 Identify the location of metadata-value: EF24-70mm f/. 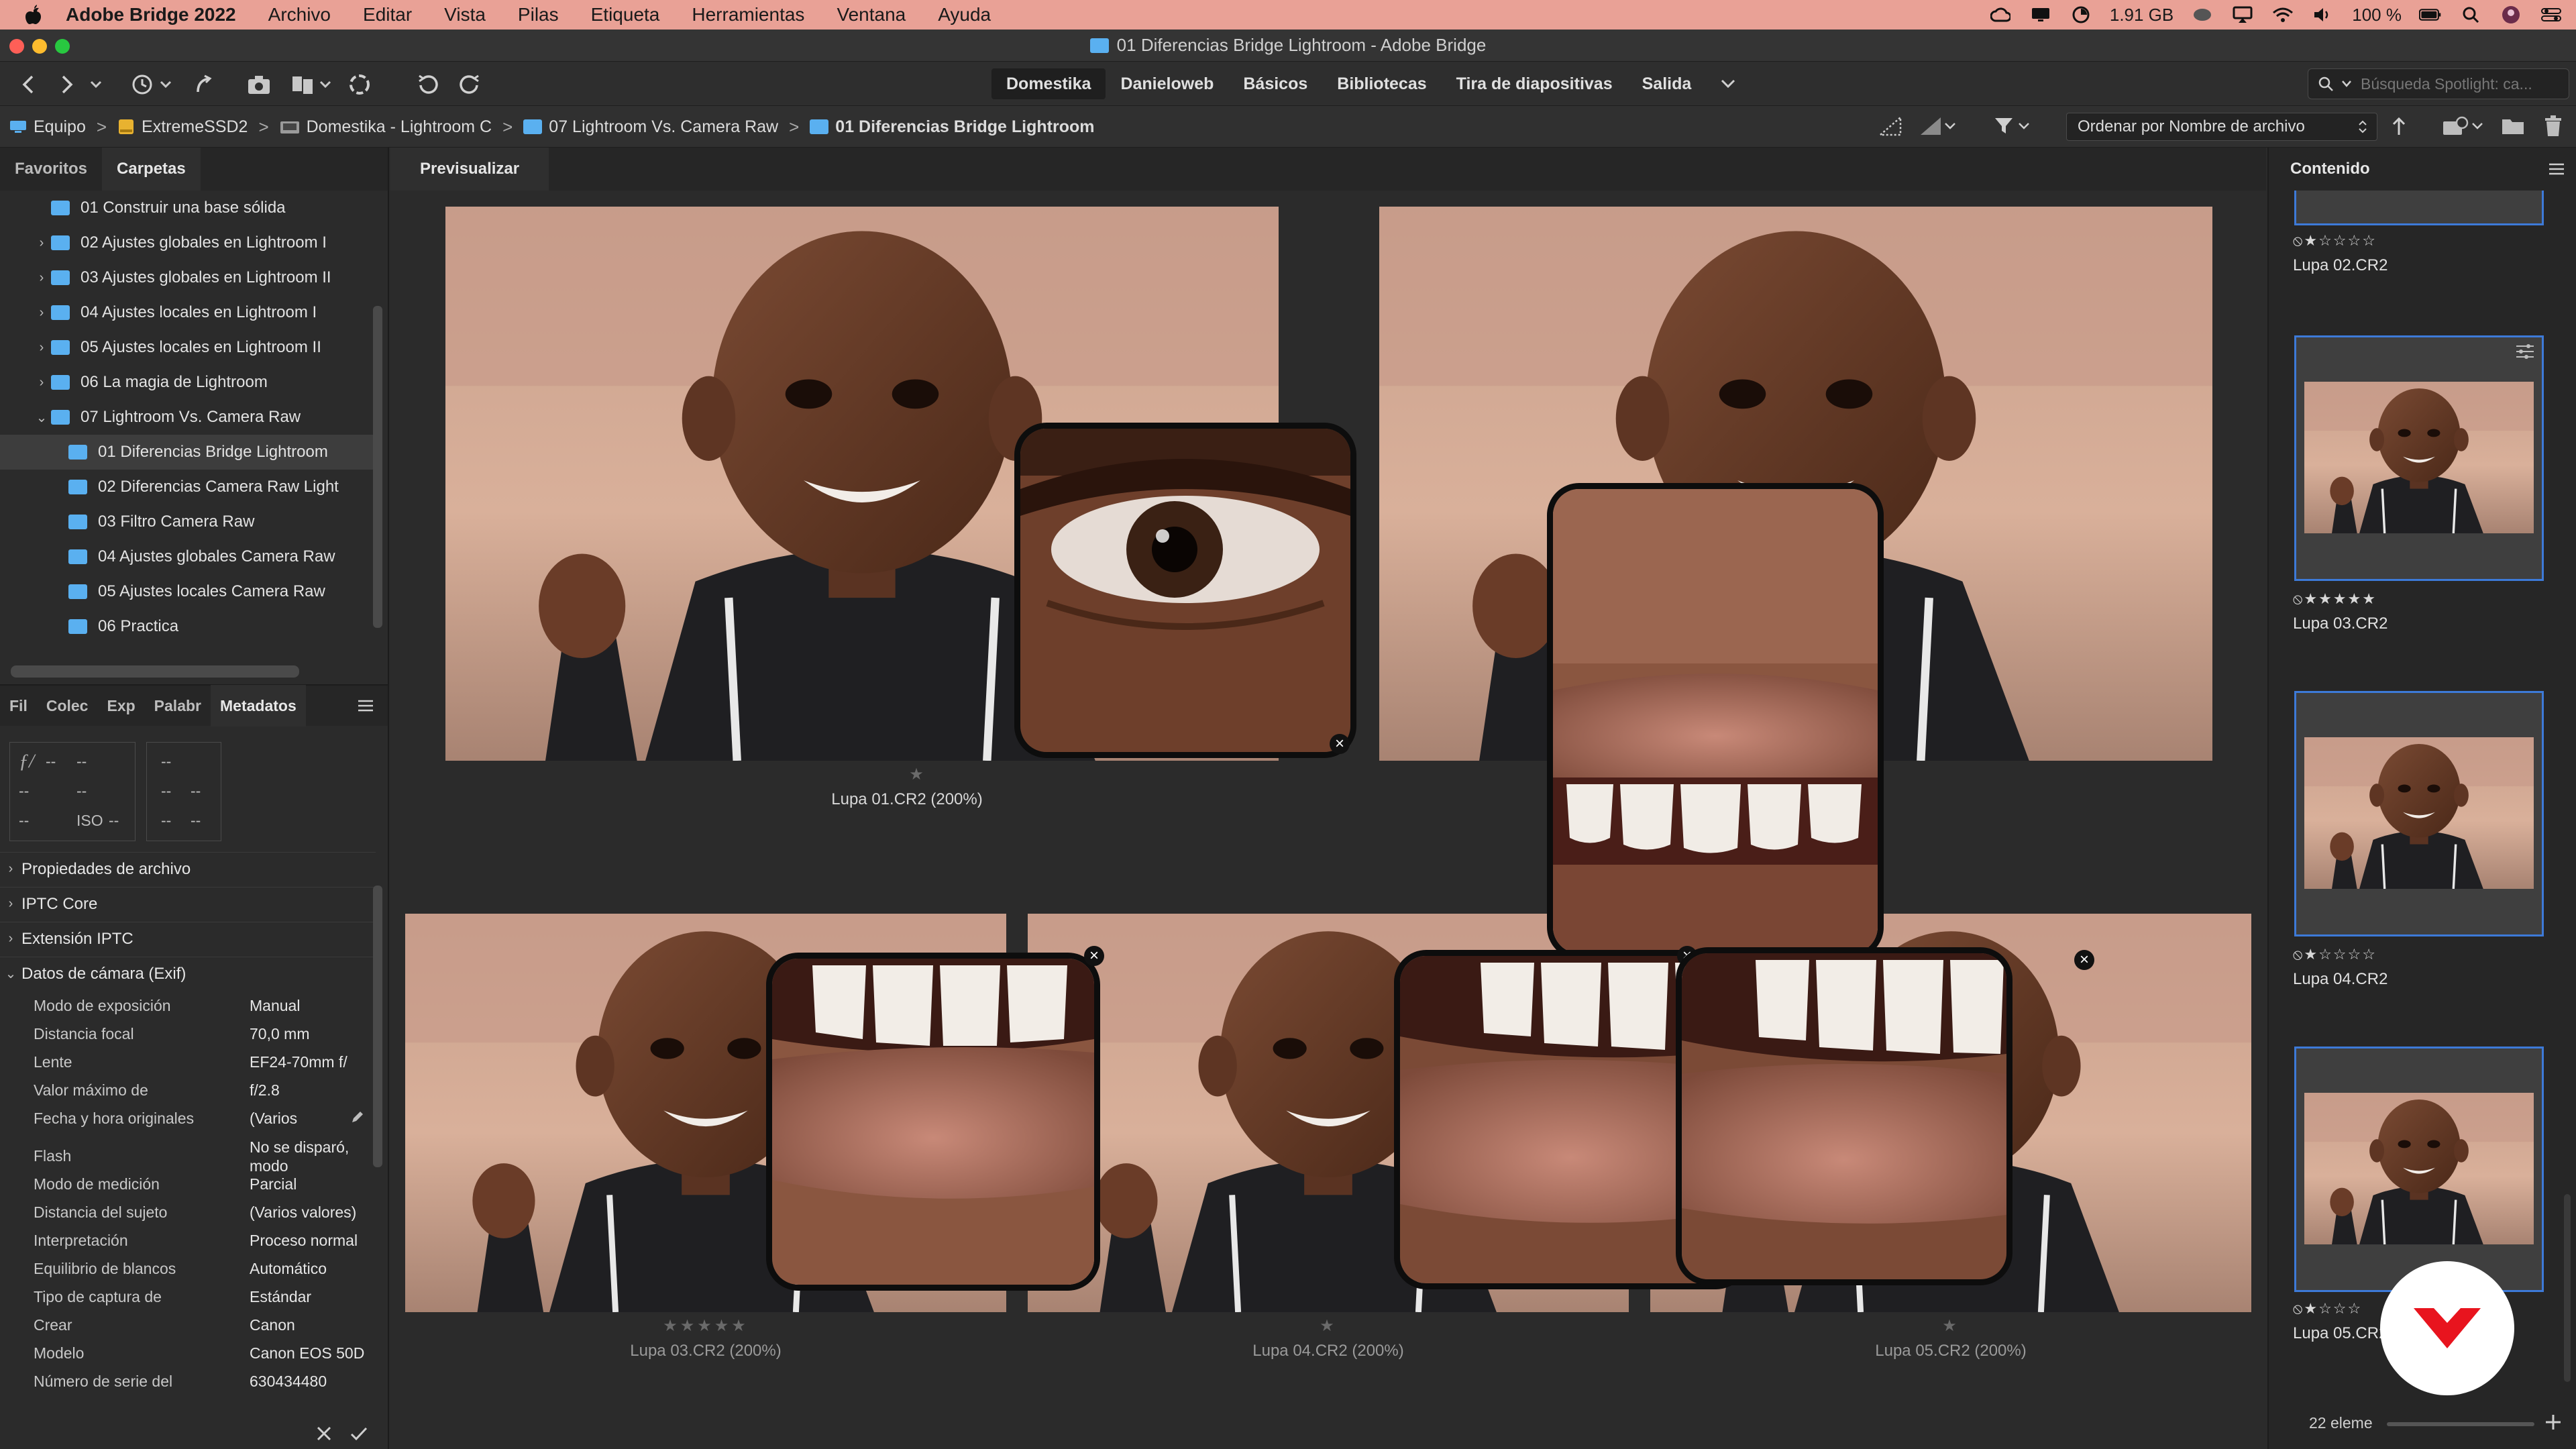
(298, 1062).